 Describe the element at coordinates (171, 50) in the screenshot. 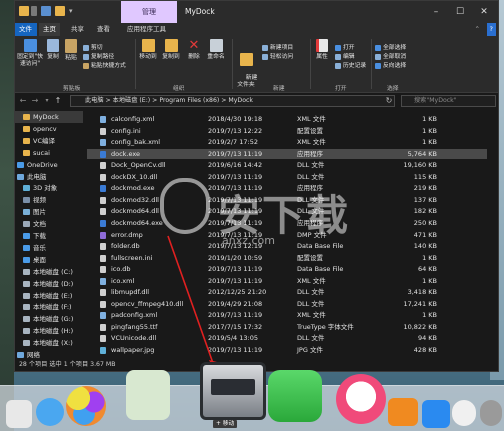

I see `copy-to-button: 复制到` at that location.